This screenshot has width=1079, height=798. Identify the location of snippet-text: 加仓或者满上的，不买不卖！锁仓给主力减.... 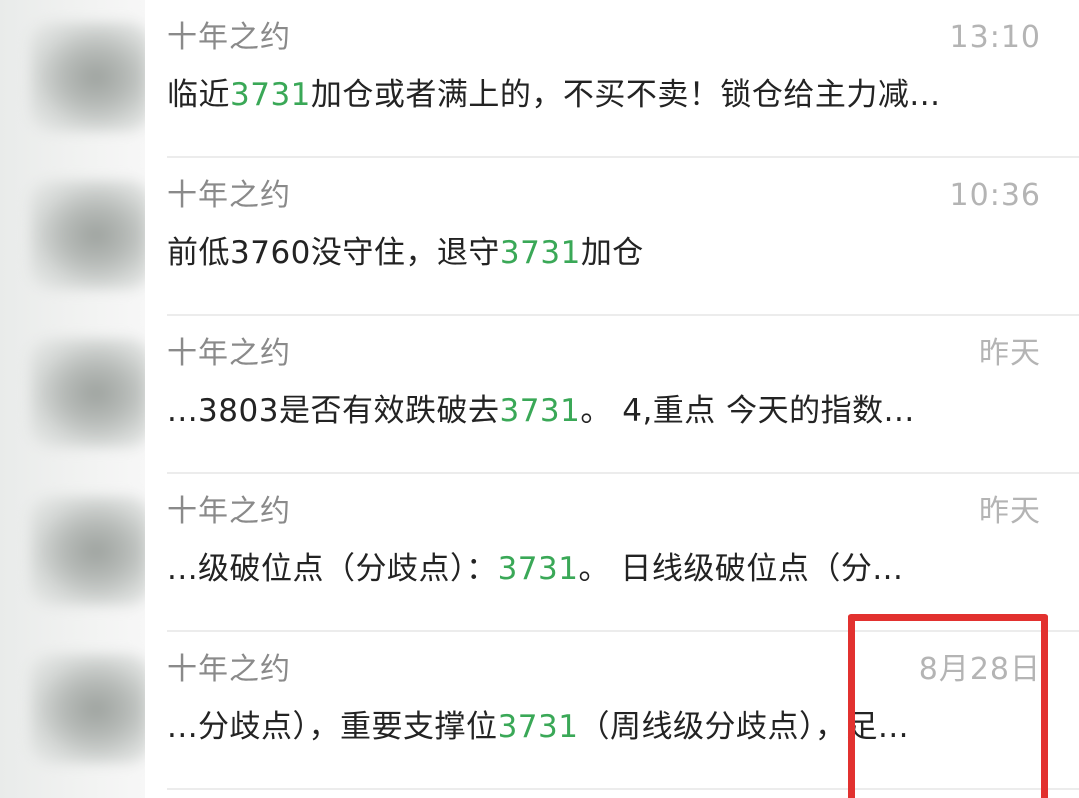
(625, 95).